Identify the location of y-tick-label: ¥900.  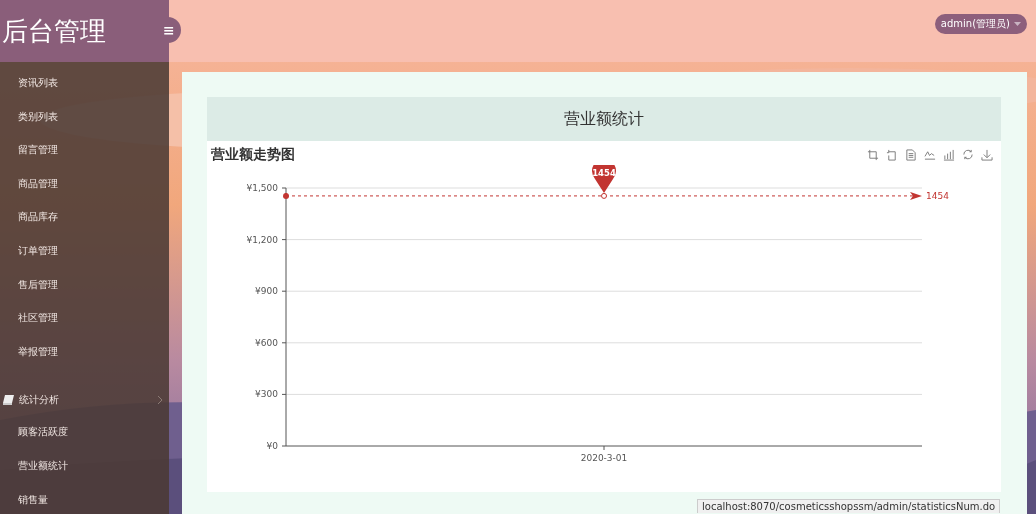
(266, 291).